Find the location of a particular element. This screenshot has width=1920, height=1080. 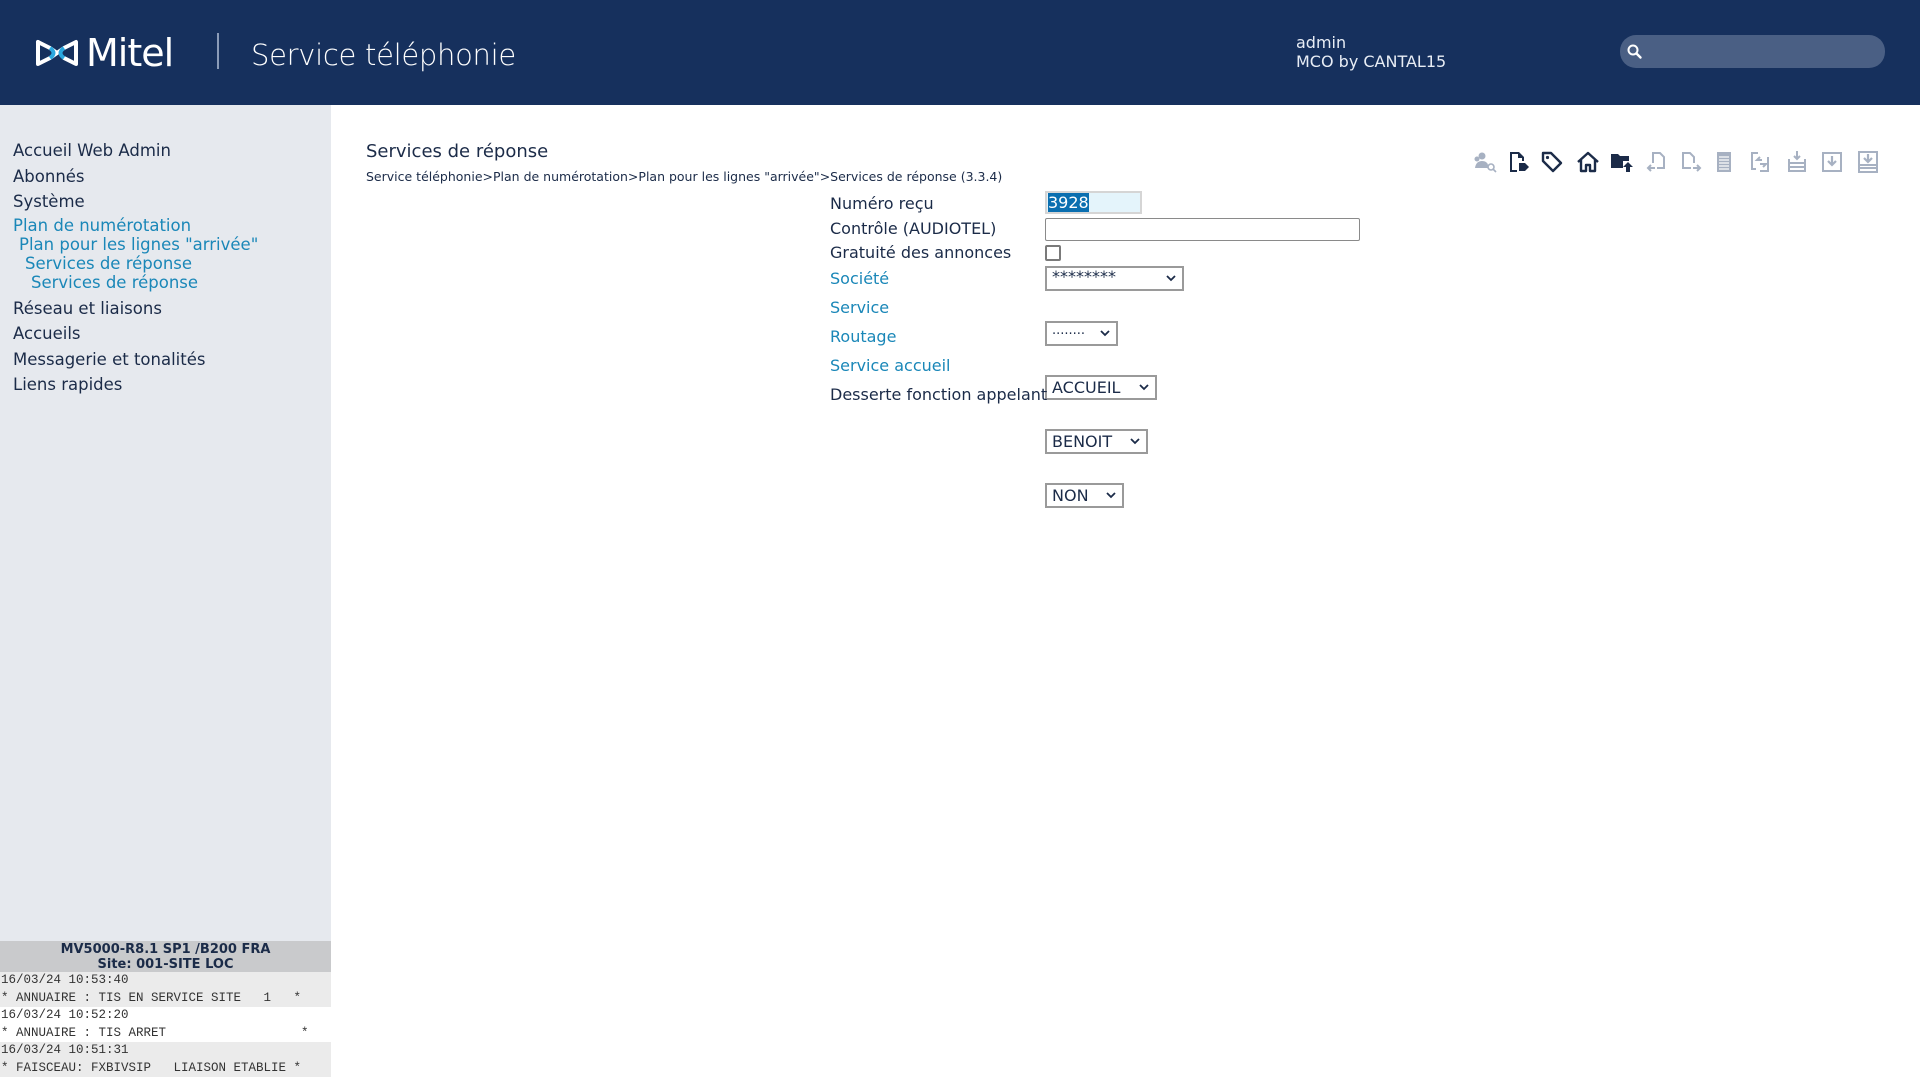

routage-label: Routage is located at coordinates (863, 336).